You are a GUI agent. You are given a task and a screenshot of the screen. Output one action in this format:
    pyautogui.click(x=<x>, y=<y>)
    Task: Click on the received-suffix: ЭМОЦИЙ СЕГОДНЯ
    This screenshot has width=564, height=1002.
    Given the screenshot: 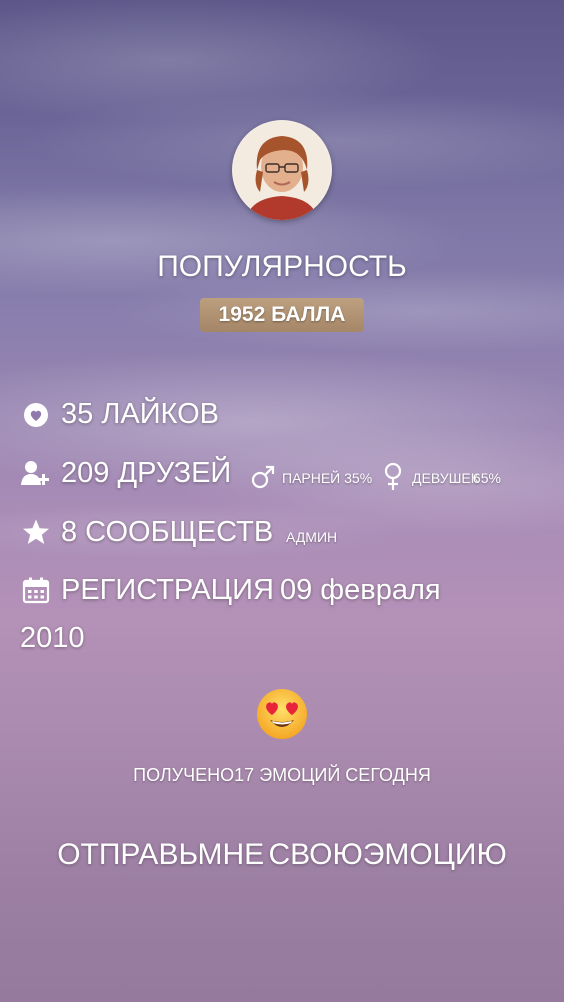 What is the action you would take?
    pyautogui.click(x=345, y=775)
    